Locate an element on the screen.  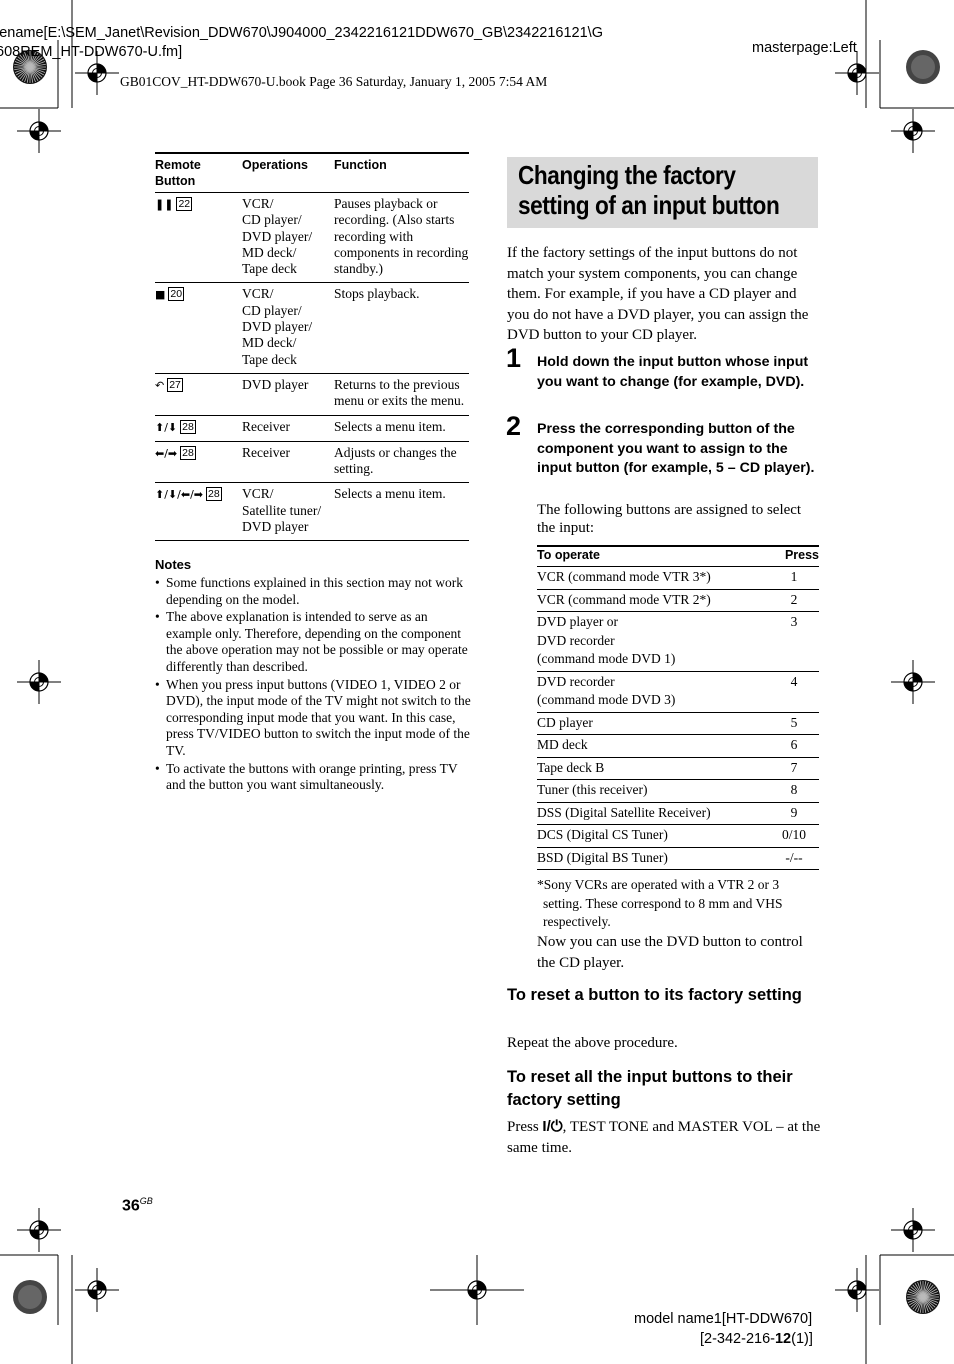
table-header-row: To operate Press is located at coordinates (678, 556).